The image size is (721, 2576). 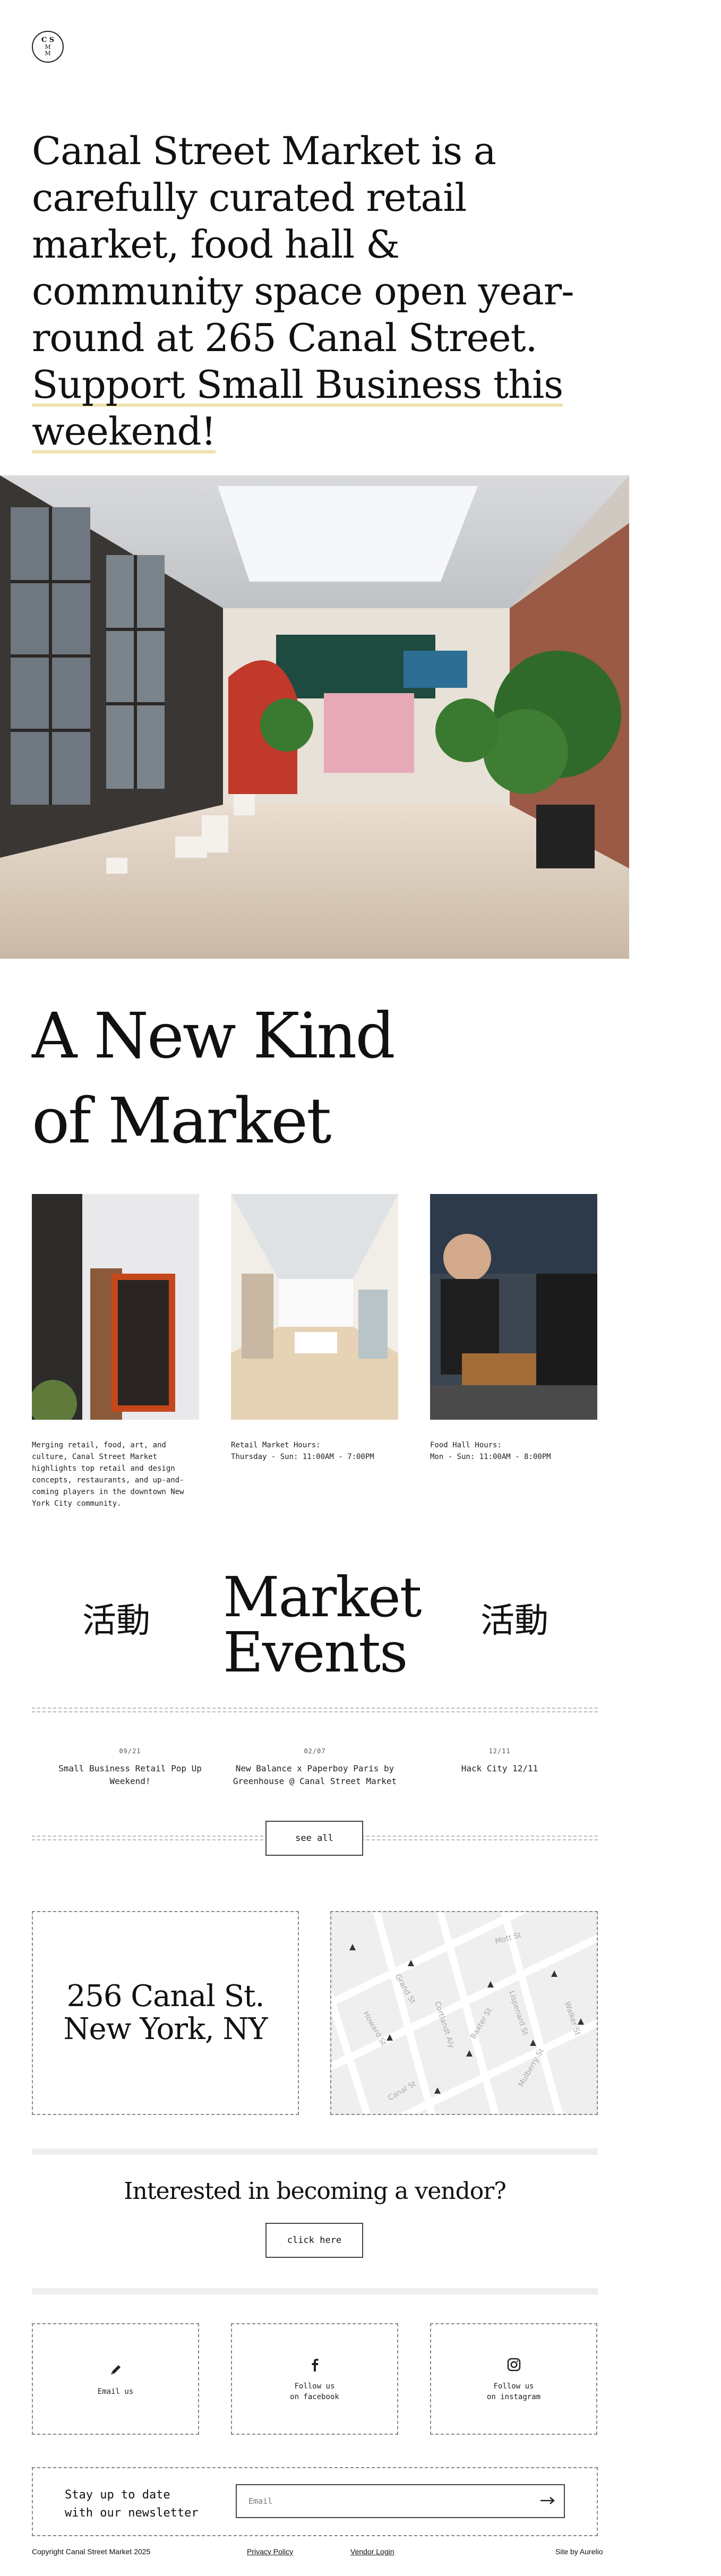 I want to click on site-logo: C S M M, so click(x=48, y=47).